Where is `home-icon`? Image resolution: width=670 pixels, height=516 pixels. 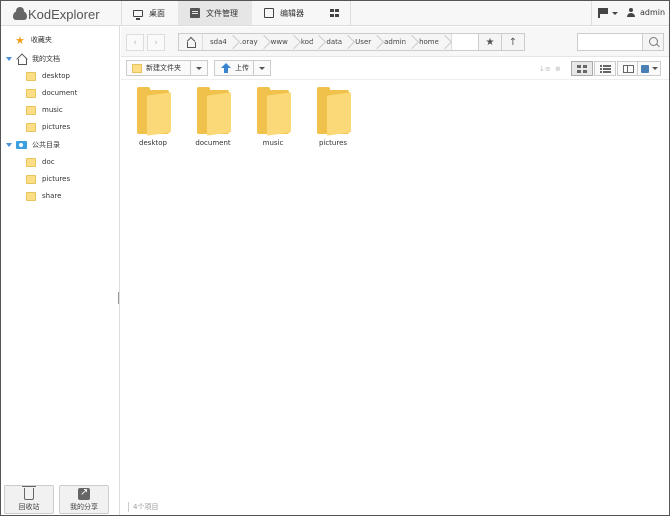
home-icon is located at coordinates (21, 59).